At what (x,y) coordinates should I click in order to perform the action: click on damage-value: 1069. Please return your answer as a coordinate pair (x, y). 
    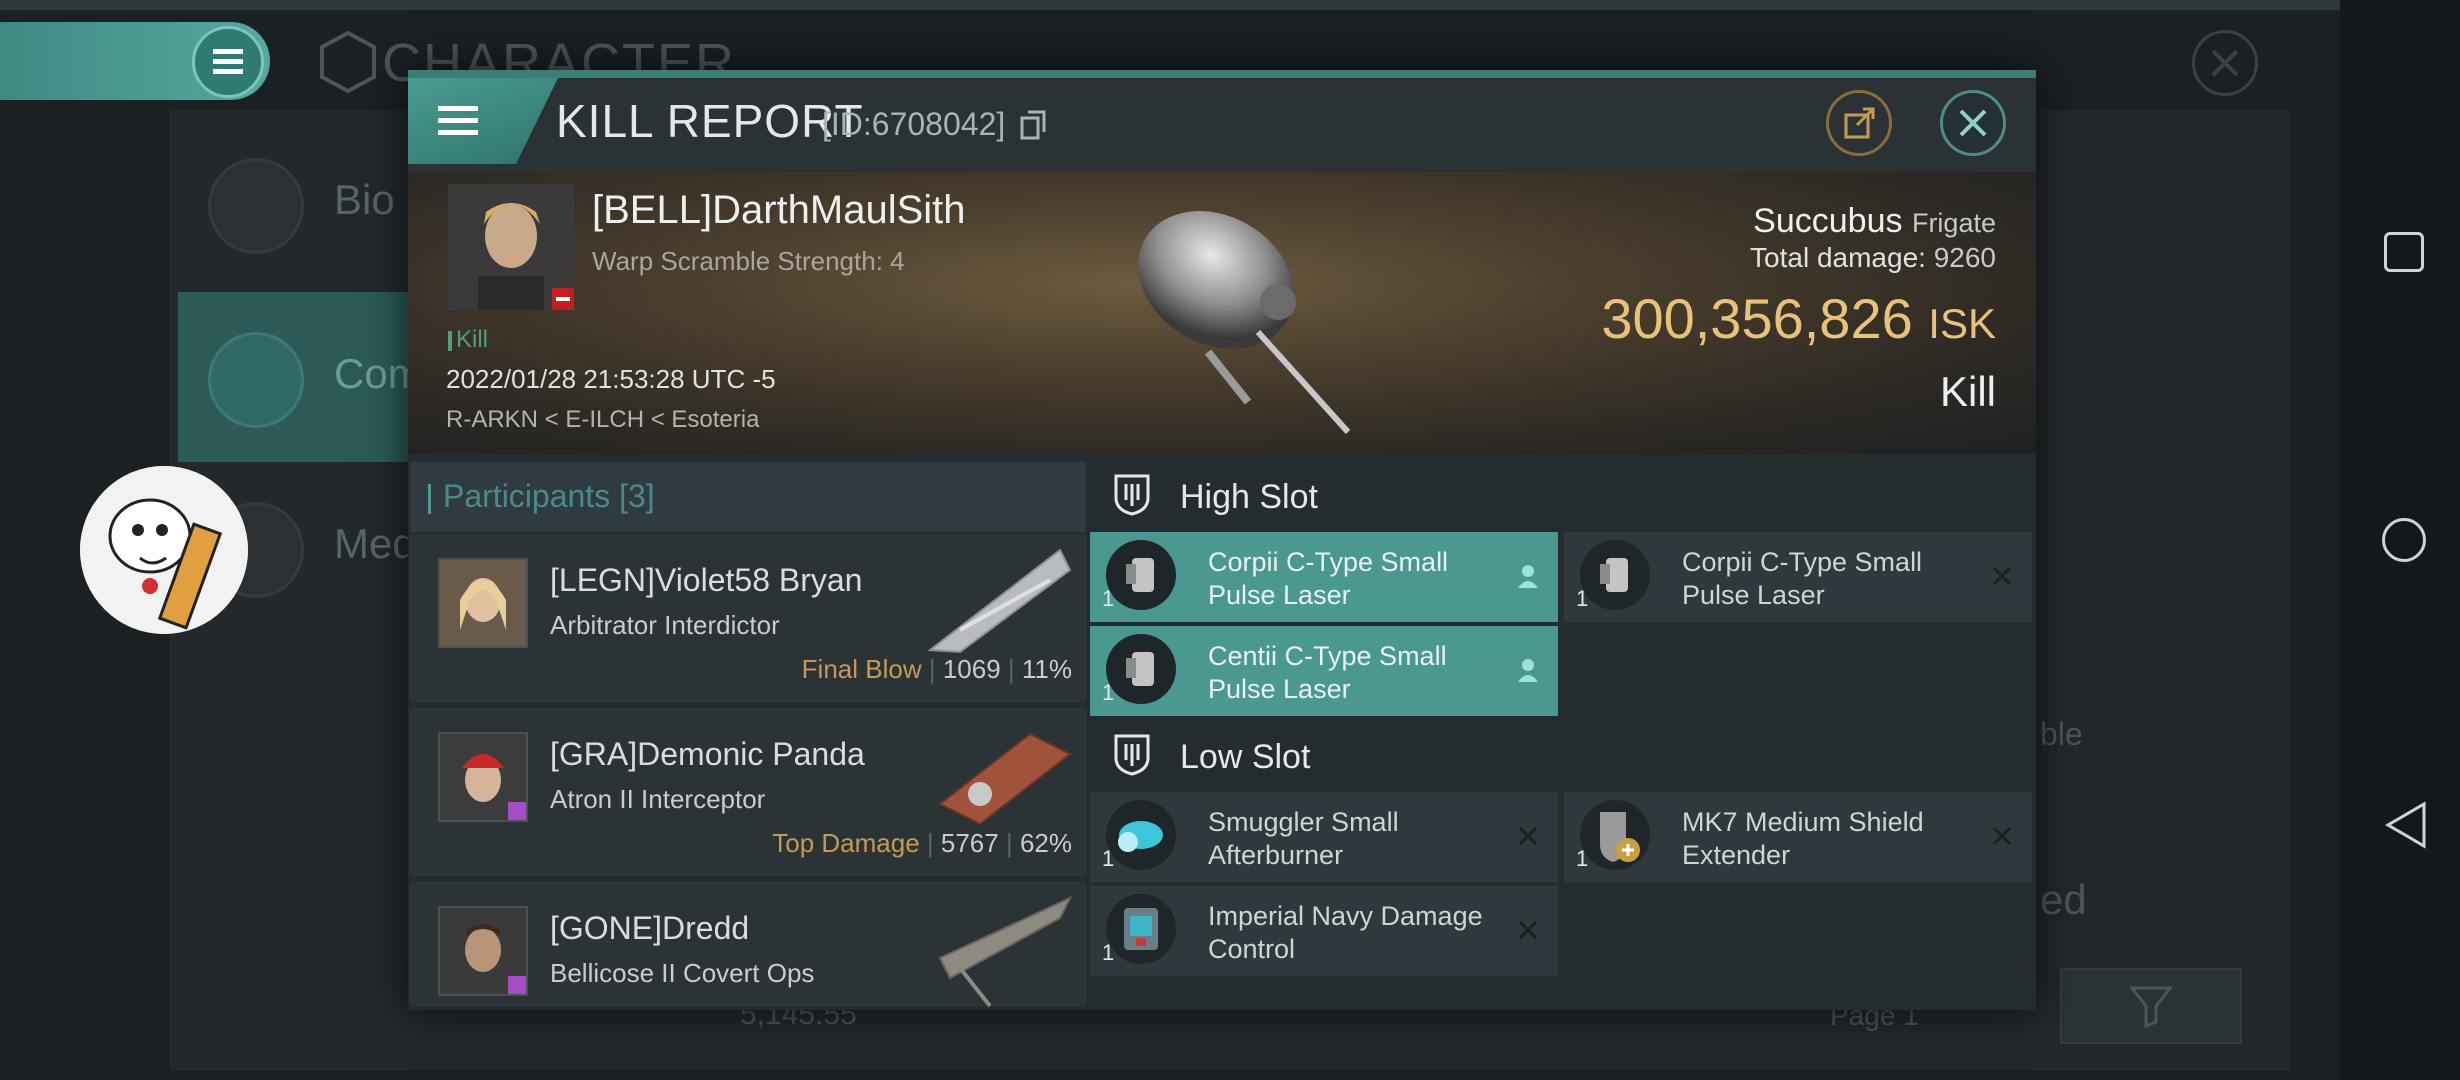
    Looking at the image, I should click on (971, 669).